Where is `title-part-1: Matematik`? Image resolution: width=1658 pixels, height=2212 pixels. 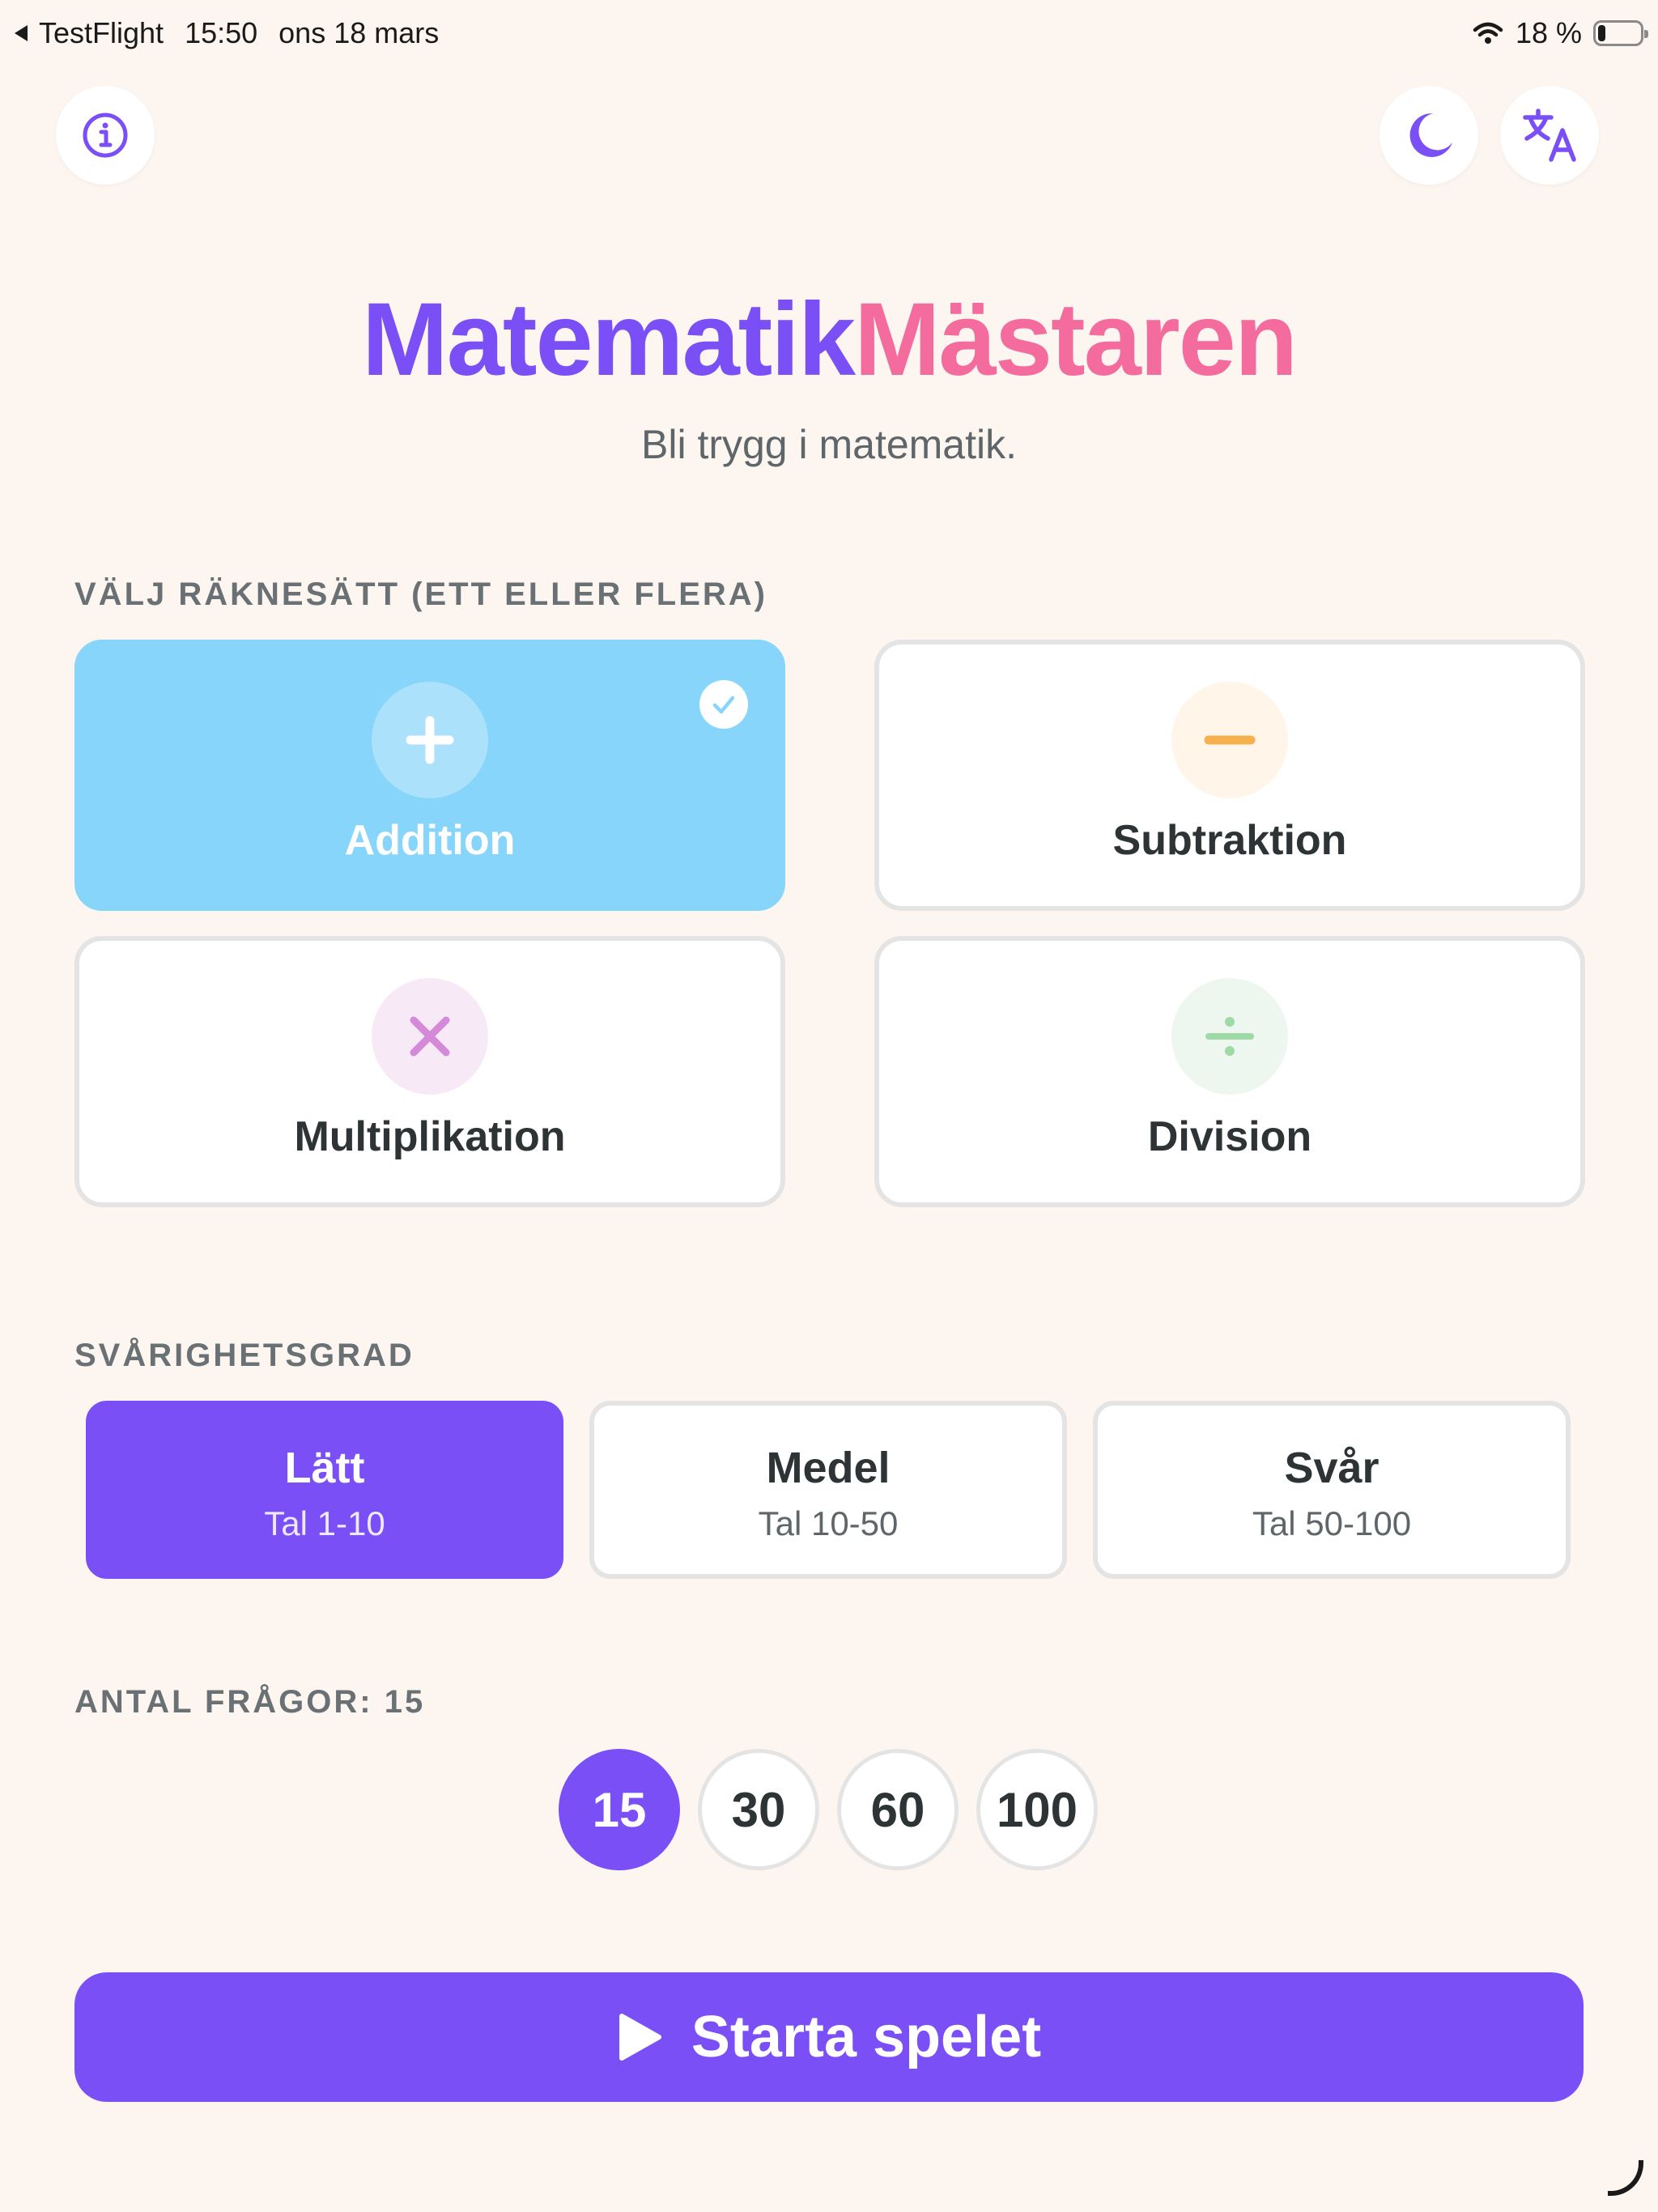
title-part-1: Matematik is located at coordinates (609, 340).